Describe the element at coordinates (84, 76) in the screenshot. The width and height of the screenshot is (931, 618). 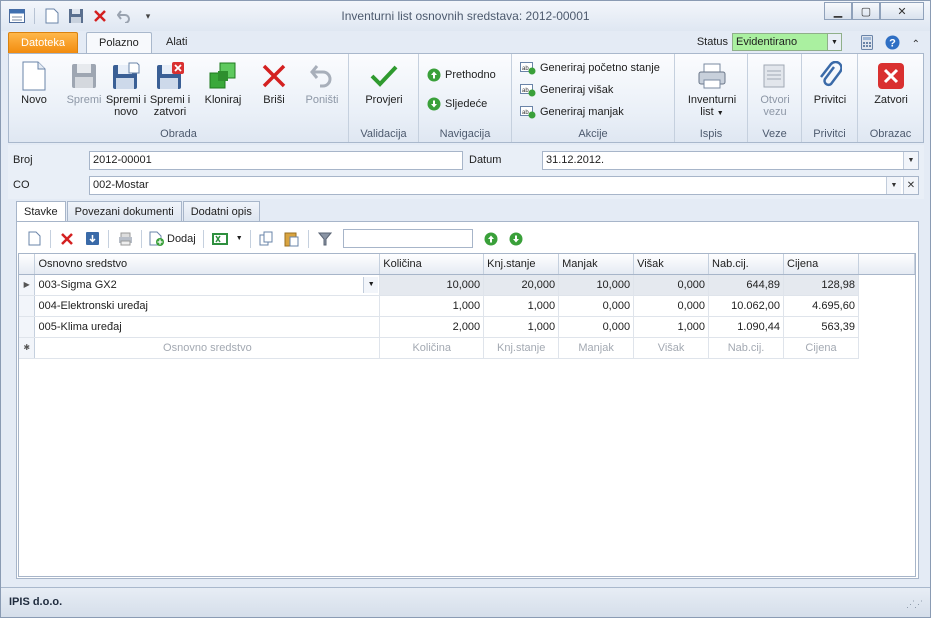
I see `save-icon` at that location.